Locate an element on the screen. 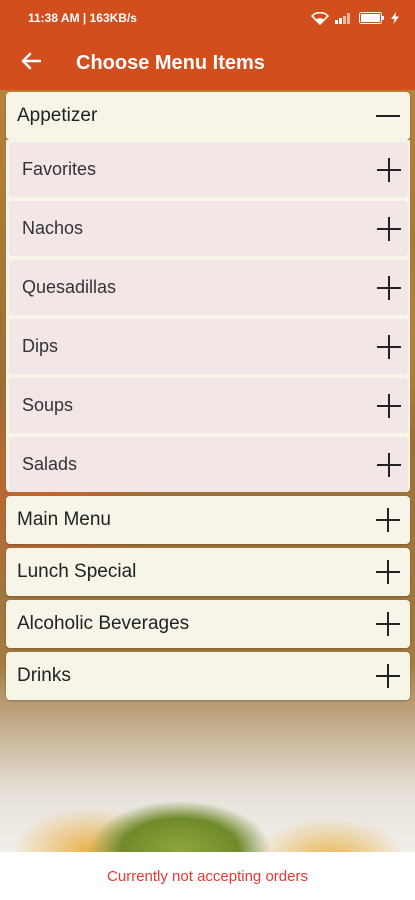 The image size is (415, 900). battery-icon is located at coordinates (372, 18).